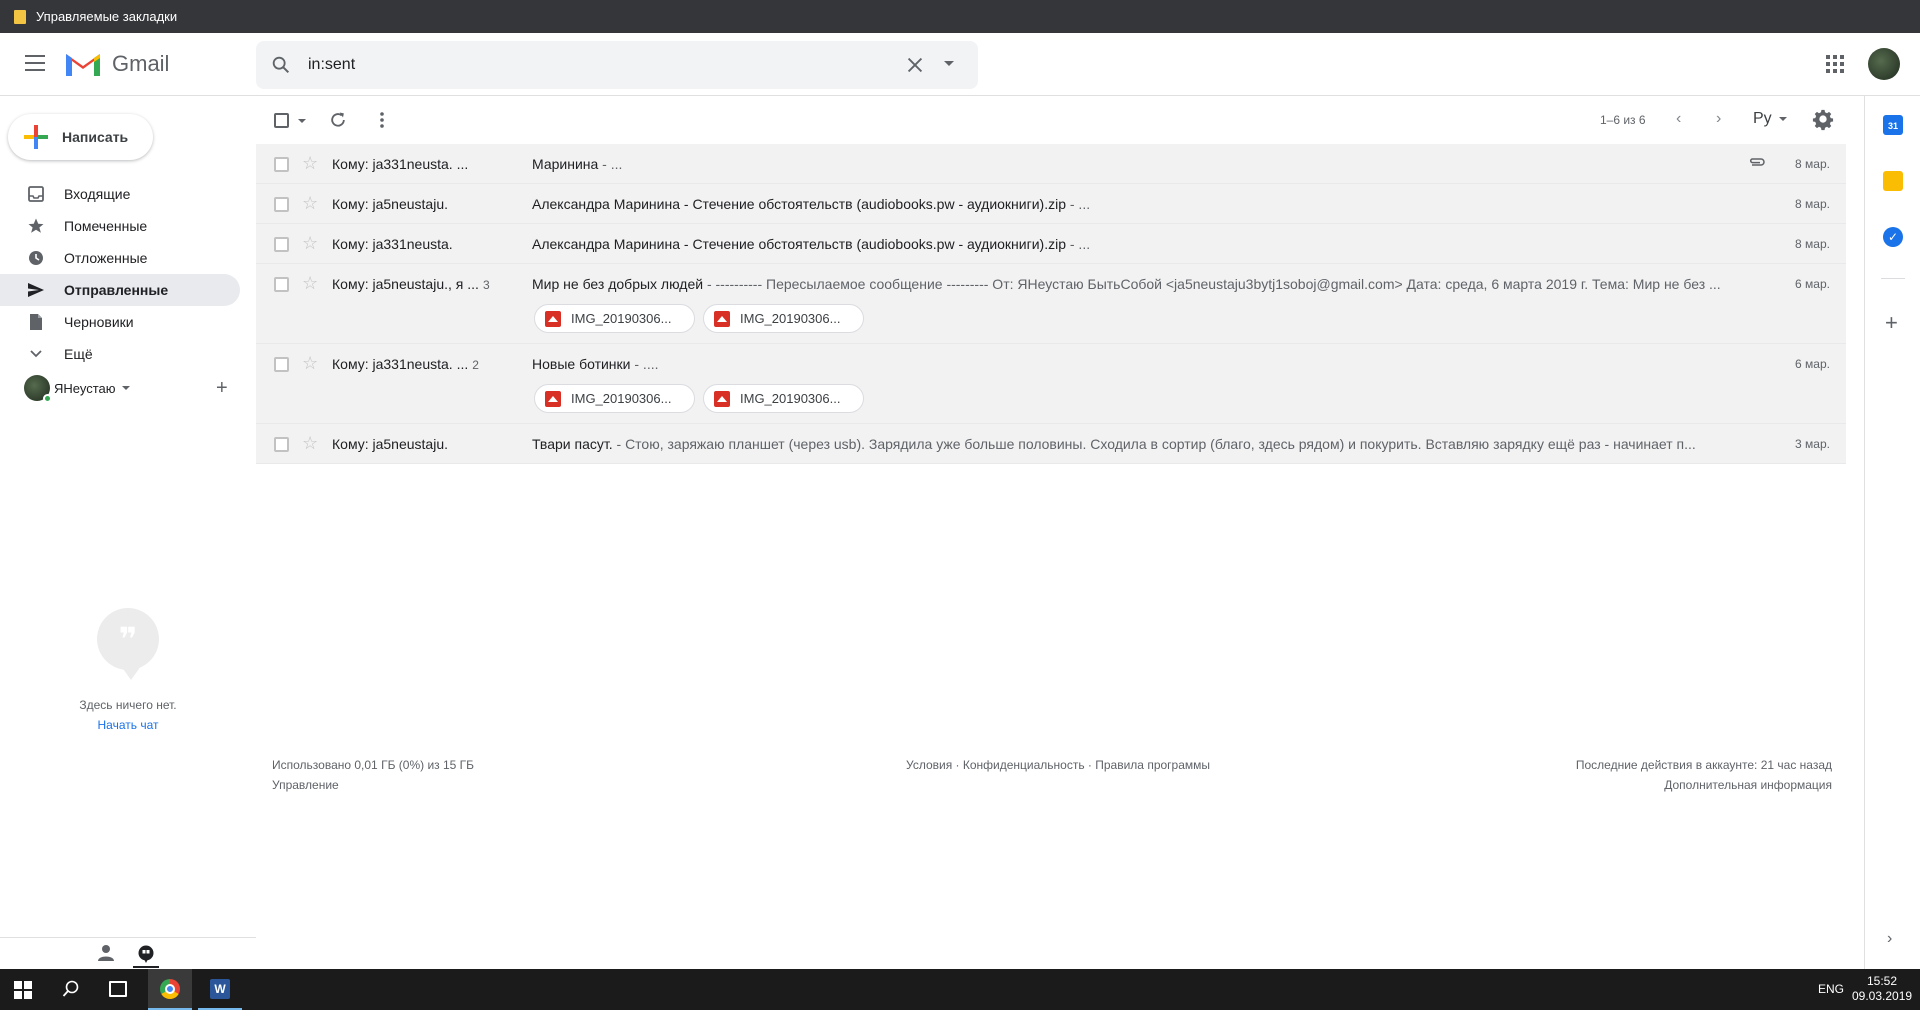 This screenshot has width=1920, height=1010. Describe the element at coordinates (38, 389) in the screenshot. I see `user-avatar` at that location.